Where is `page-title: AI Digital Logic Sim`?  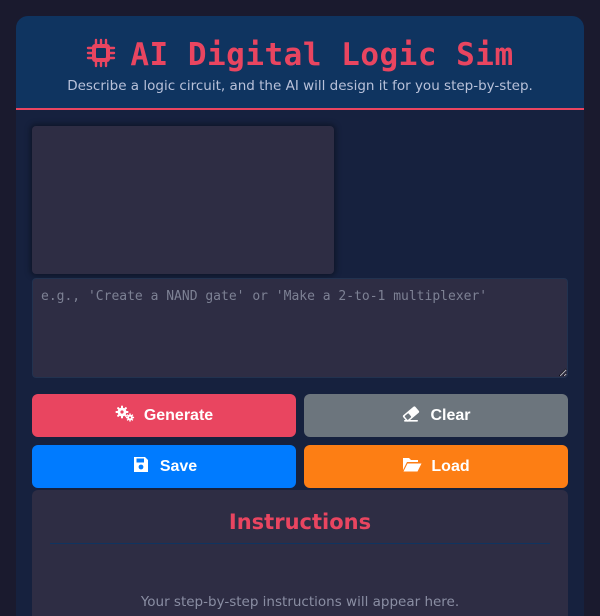 page-title: AI Digital Logic Sim is located at coordinates (322, 55).